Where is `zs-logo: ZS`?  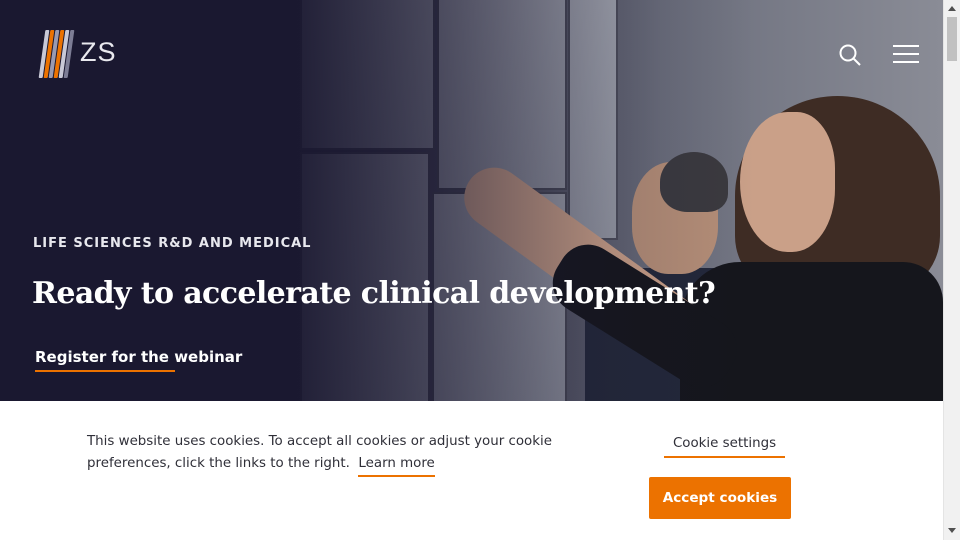 zs-logo: ZS is located at coordinates (77, 52).